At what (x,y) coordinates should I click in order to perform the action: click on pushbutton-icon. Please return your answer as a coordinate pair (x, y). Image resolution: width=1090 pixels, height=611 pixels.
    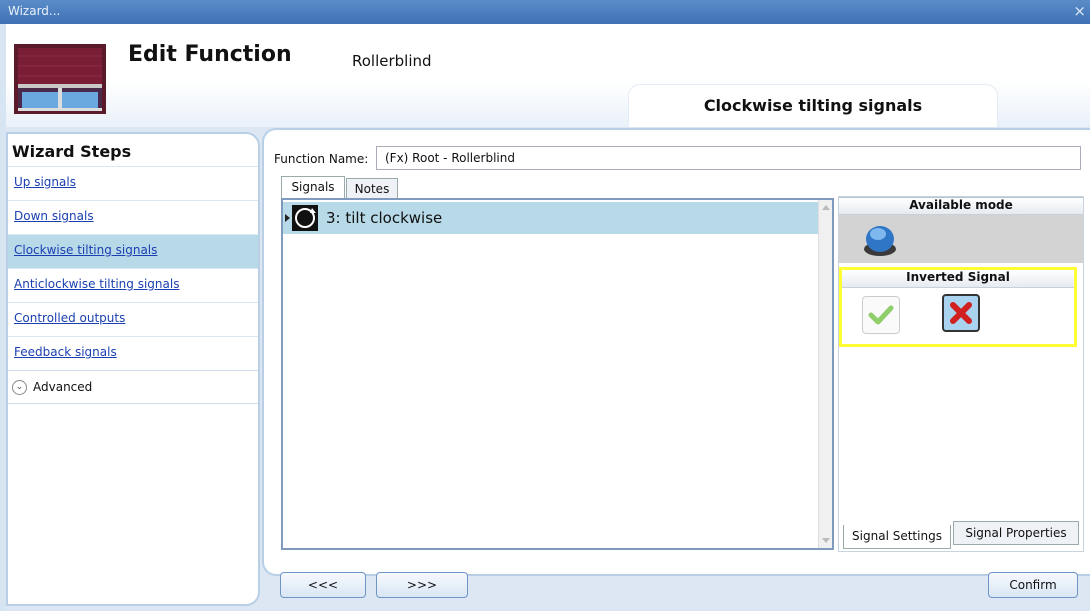
    Looking at the image, I should click on (880, 240).